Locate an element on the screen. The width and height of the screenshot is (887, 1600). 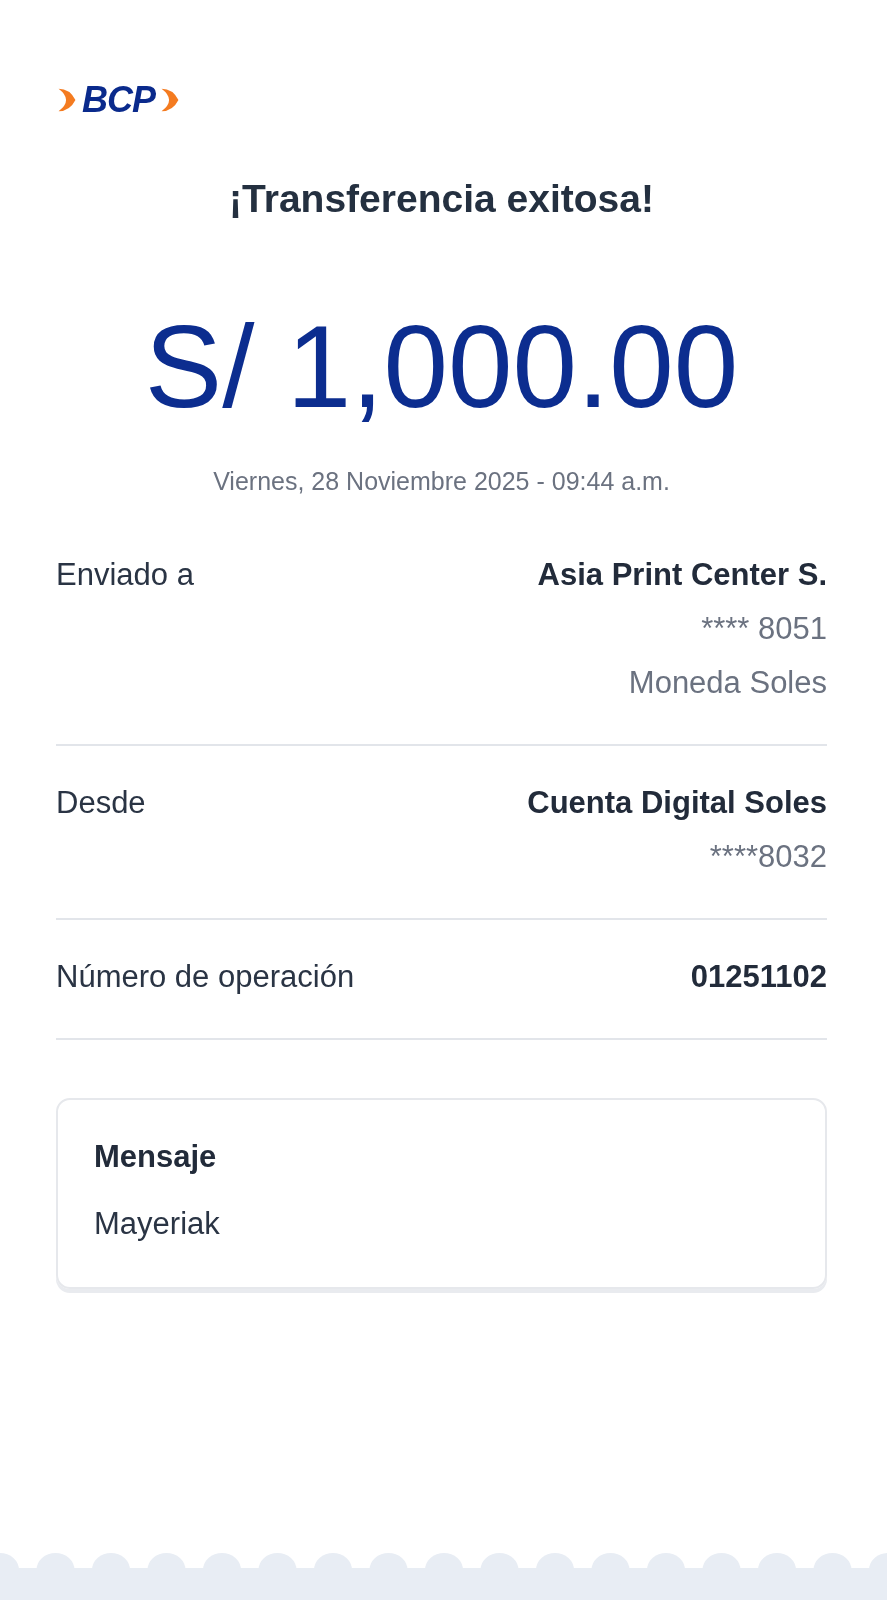
detail-value: Asia Print Center S. is located at coordinates (682, 575).